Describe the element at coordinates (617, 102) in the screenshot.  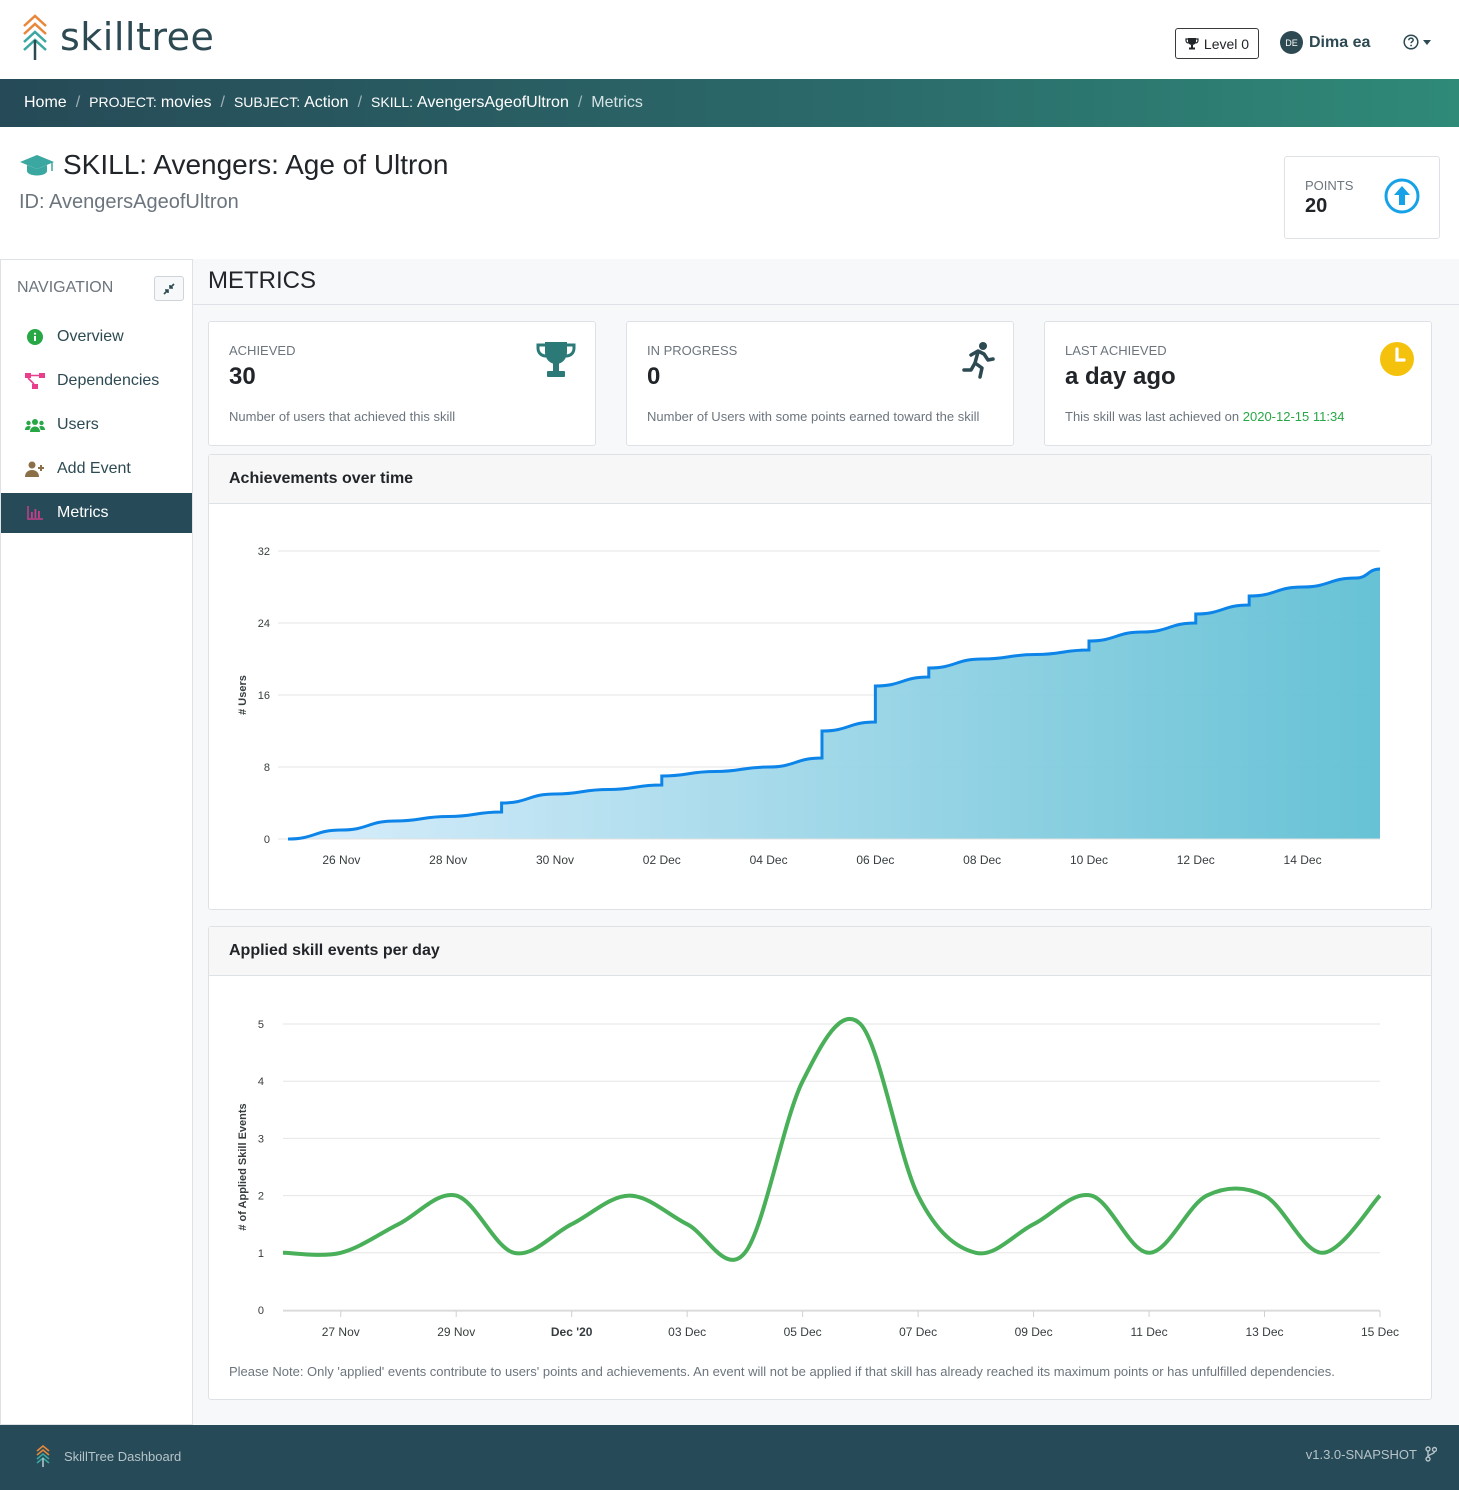
I see `breadcrumb-current: Metrics` at that location.